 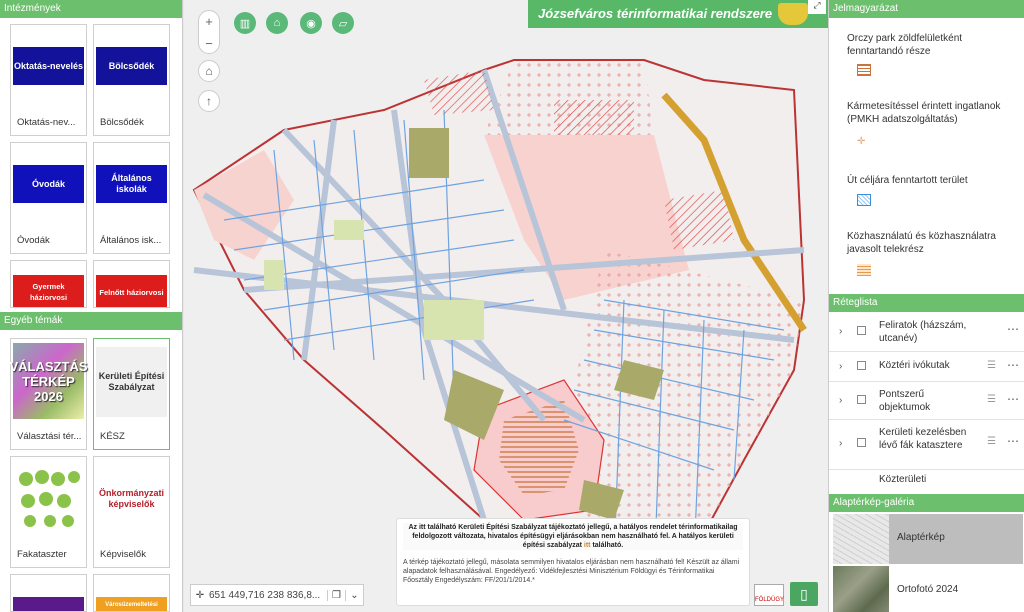 I want to click on tile-caption: Fakataszter, so click(x=42, y=554).